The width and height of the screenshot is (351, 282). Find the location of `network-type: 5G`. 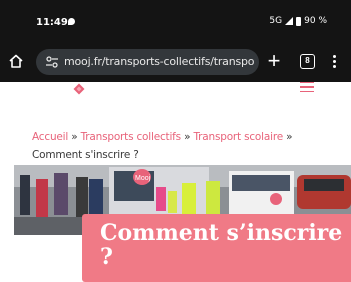

network-type: 5G is located at coordinates (276, 21).